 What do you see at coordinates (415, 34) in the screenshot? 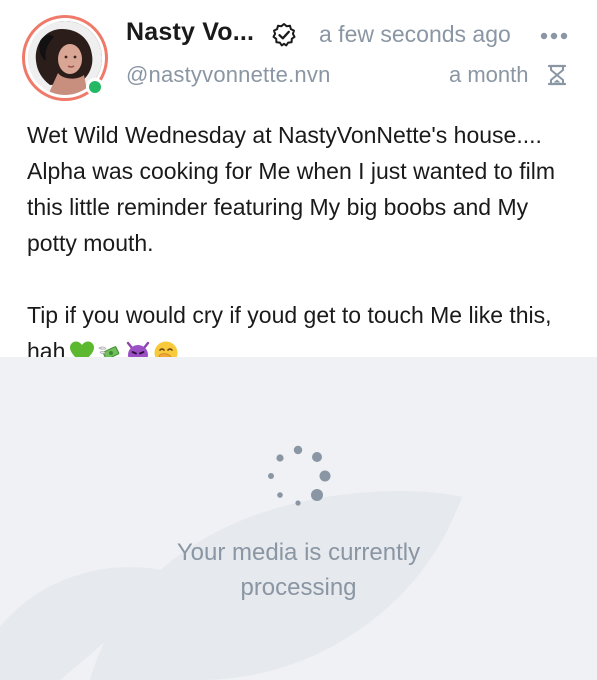
I see `post-timestamp: a few seconds ago` at bounding box center [415, 34].